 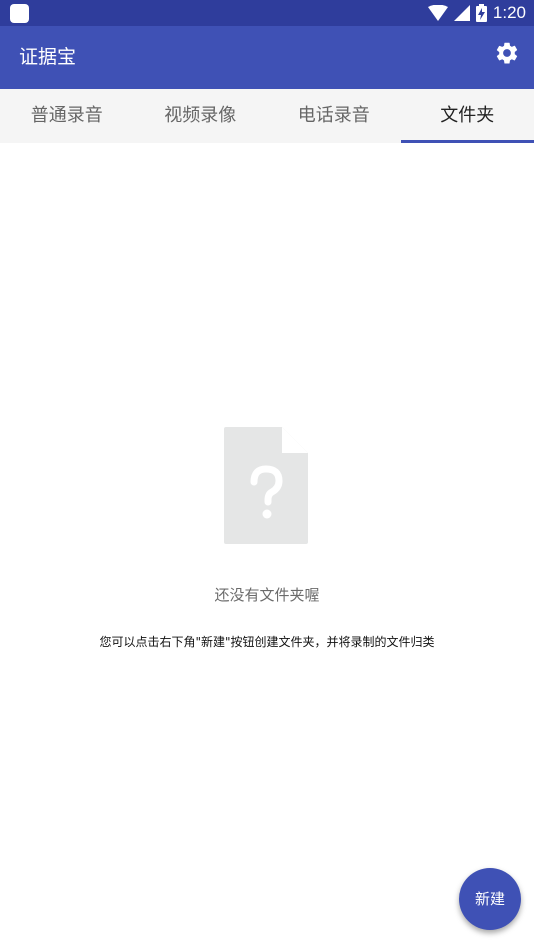 I want to click on new-folder-label: 新建, so click(x=489, y=899).